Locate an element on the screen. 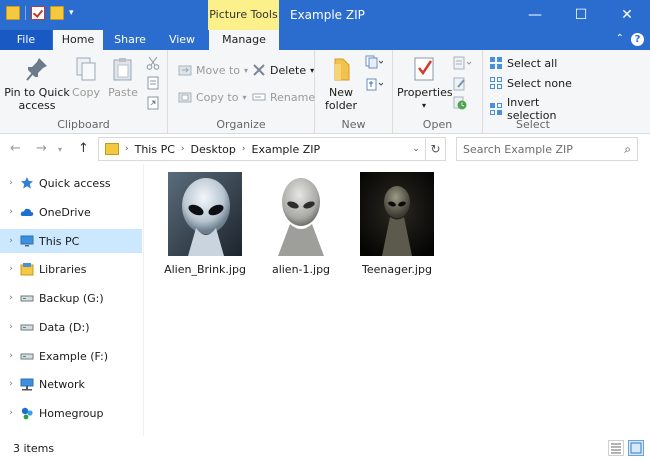  delete-chevron-icon: ▾ is located at coordinates (312, 70).